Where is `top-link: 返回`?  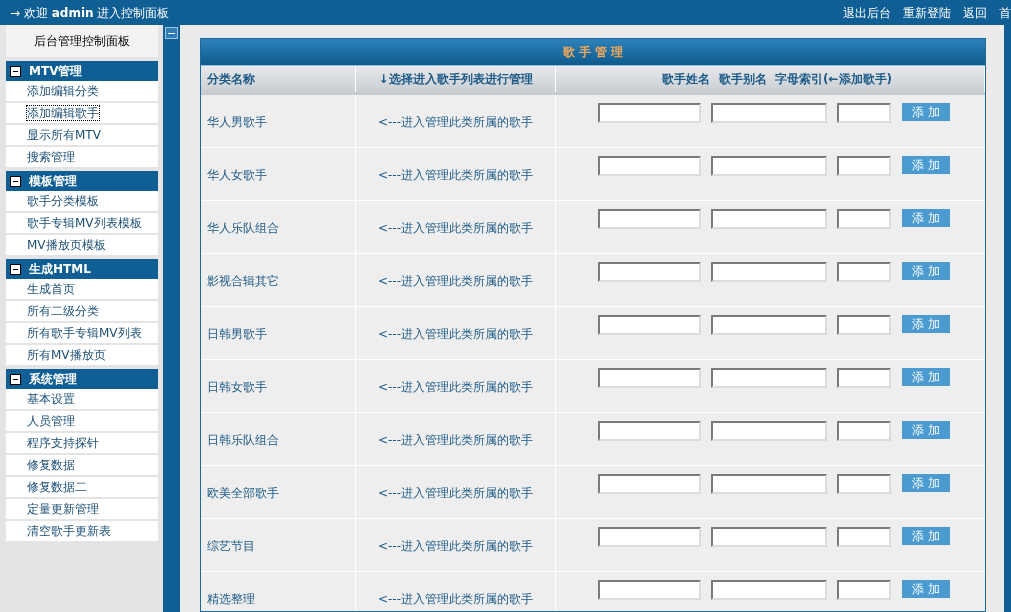
top-link: 返回 is located at coordinates (975, 12).